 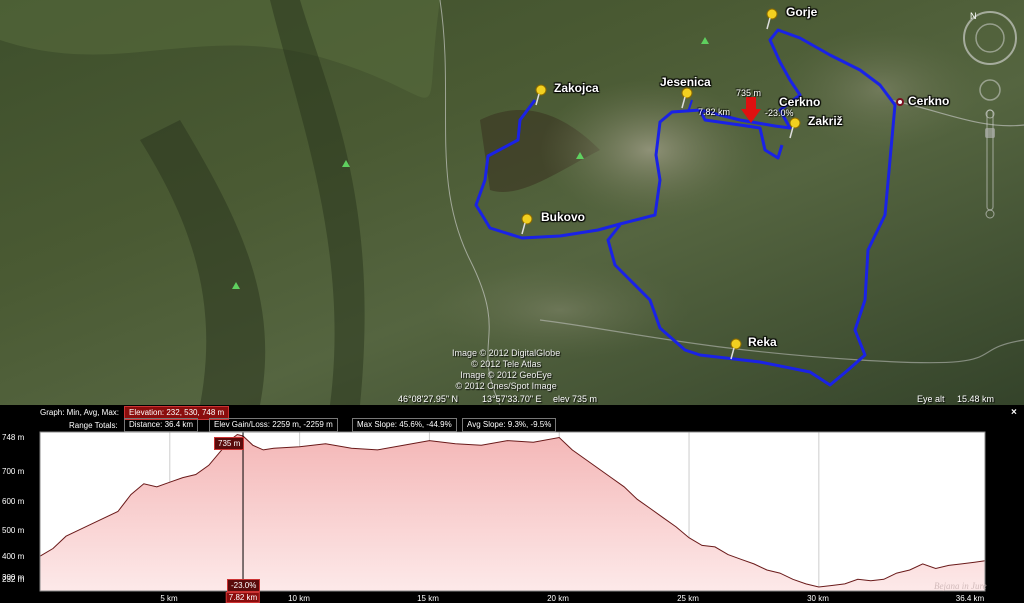 What do you see at coordinates (973, 16) in the screenshot?
I see `north-icon: N` at bounding box center [973, 16].